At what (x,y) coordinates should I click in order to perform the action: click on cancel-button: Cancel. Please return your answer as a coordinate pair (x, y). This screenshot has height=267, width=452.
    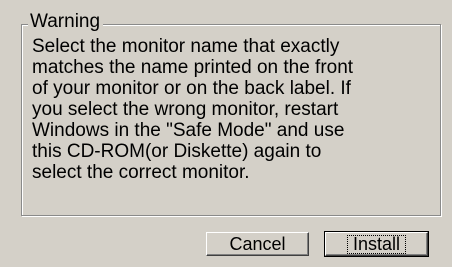
    Looking at the image, I should click on (257, 244).